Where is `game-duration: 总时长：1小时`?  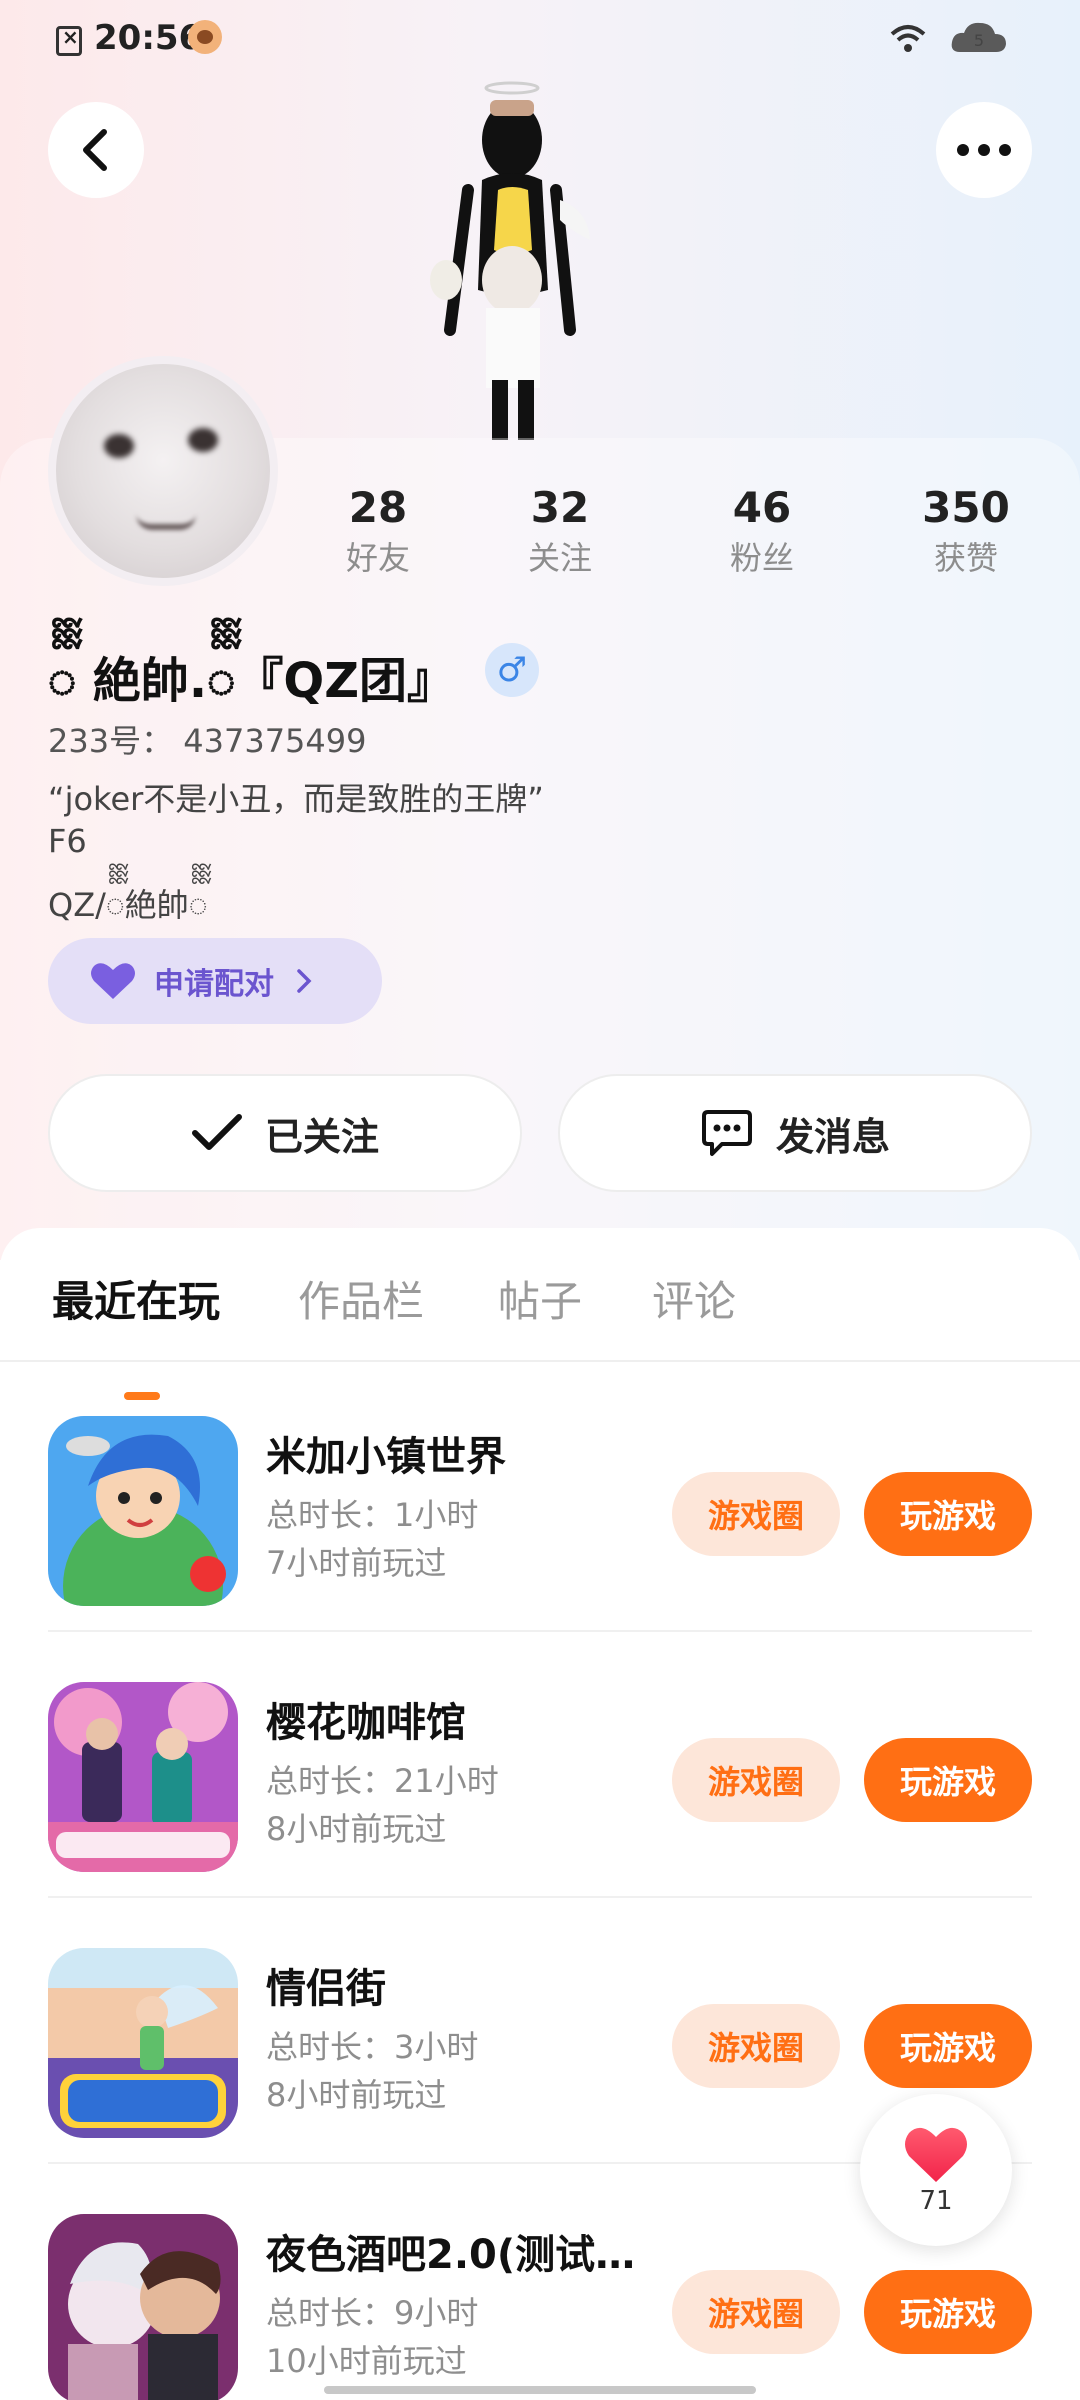 game-duration: 总时长：1小时 is located at coordinates (372, 1515).